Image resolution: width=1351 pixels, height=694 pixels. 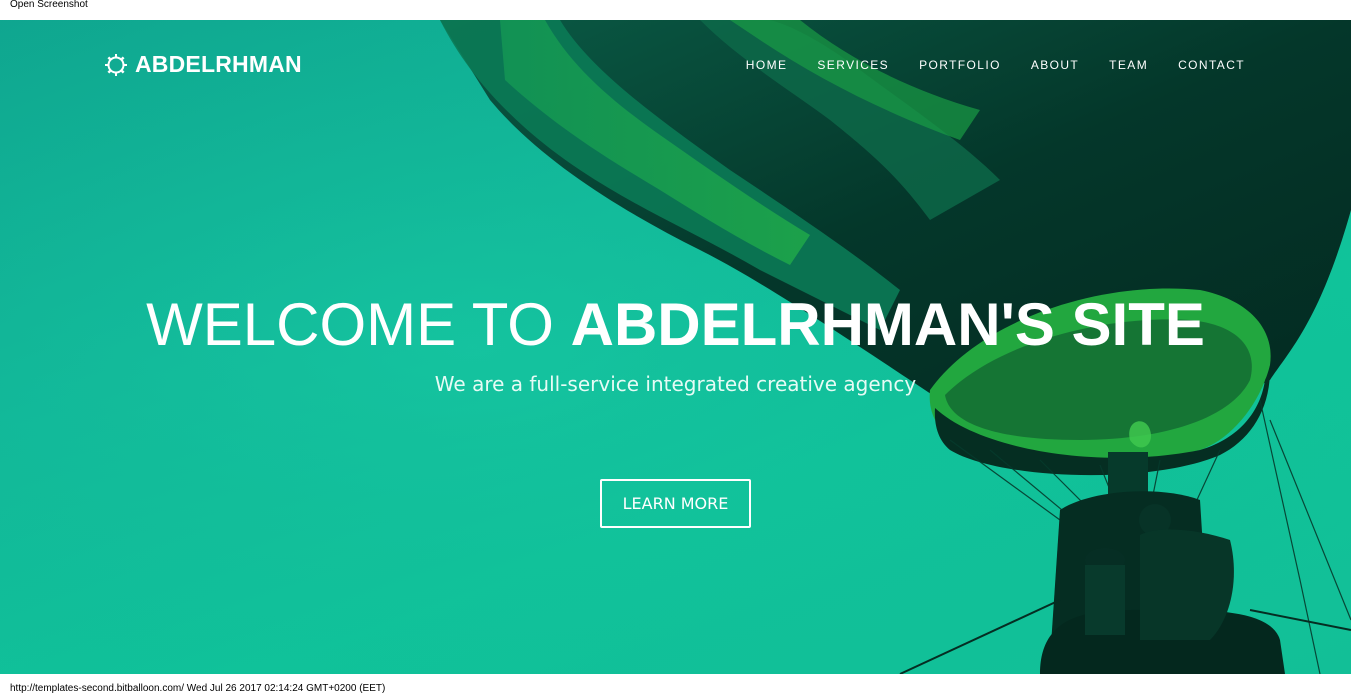 I want to click on hero-headline-light: WELCOME TO, so click(x=358, y=324).